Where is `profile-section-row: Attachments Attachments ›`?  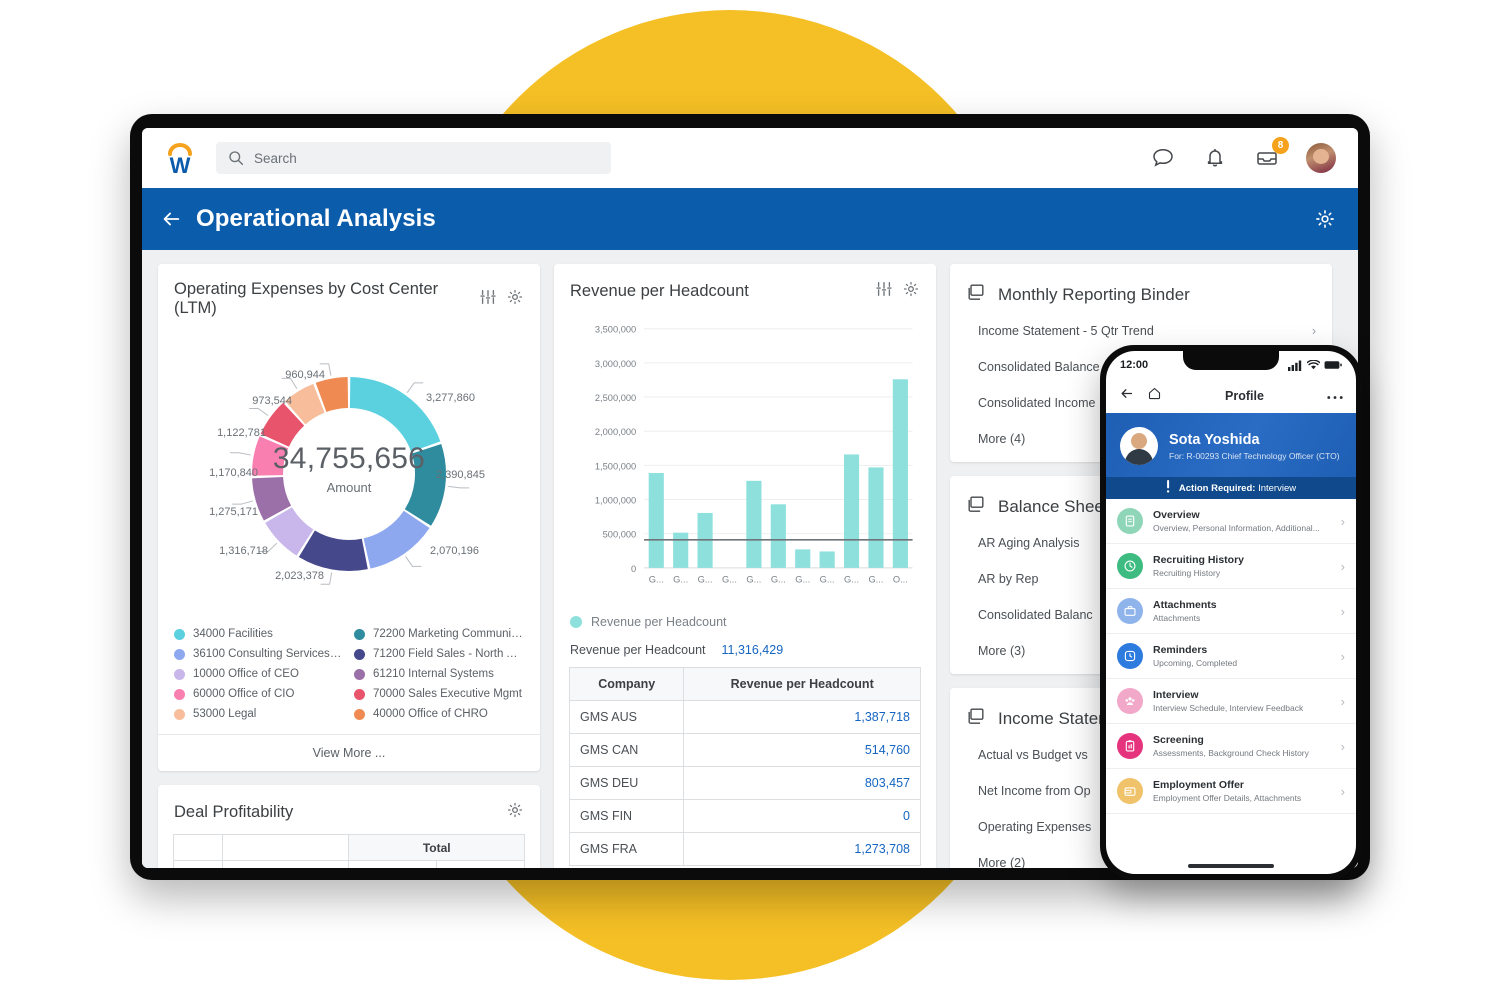
profile-section-row: Attachments Attachments › is located at coordinates (1231, 611).